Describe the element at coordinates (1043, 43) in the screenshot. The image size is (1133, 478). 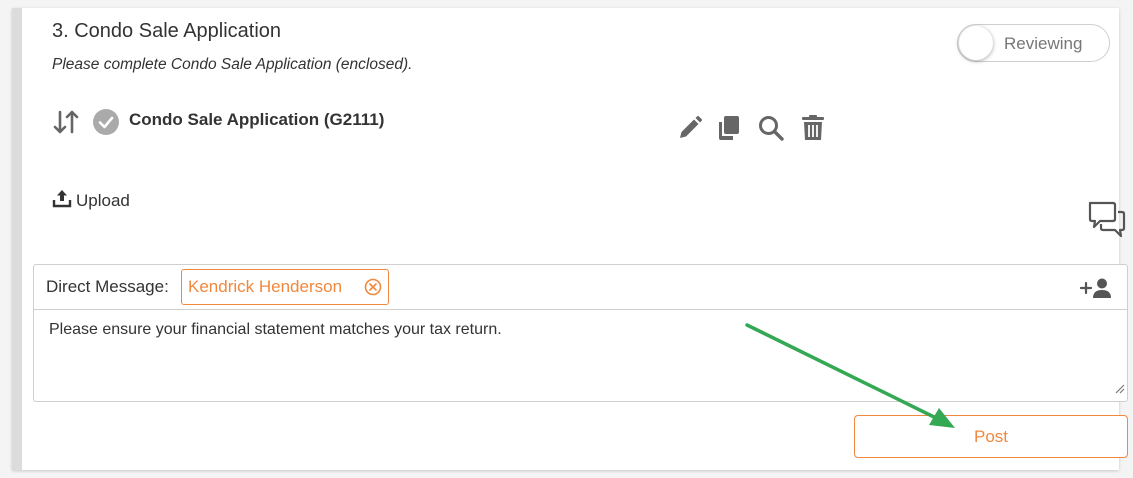
I see `toggle-label: Reviewing` at that location.